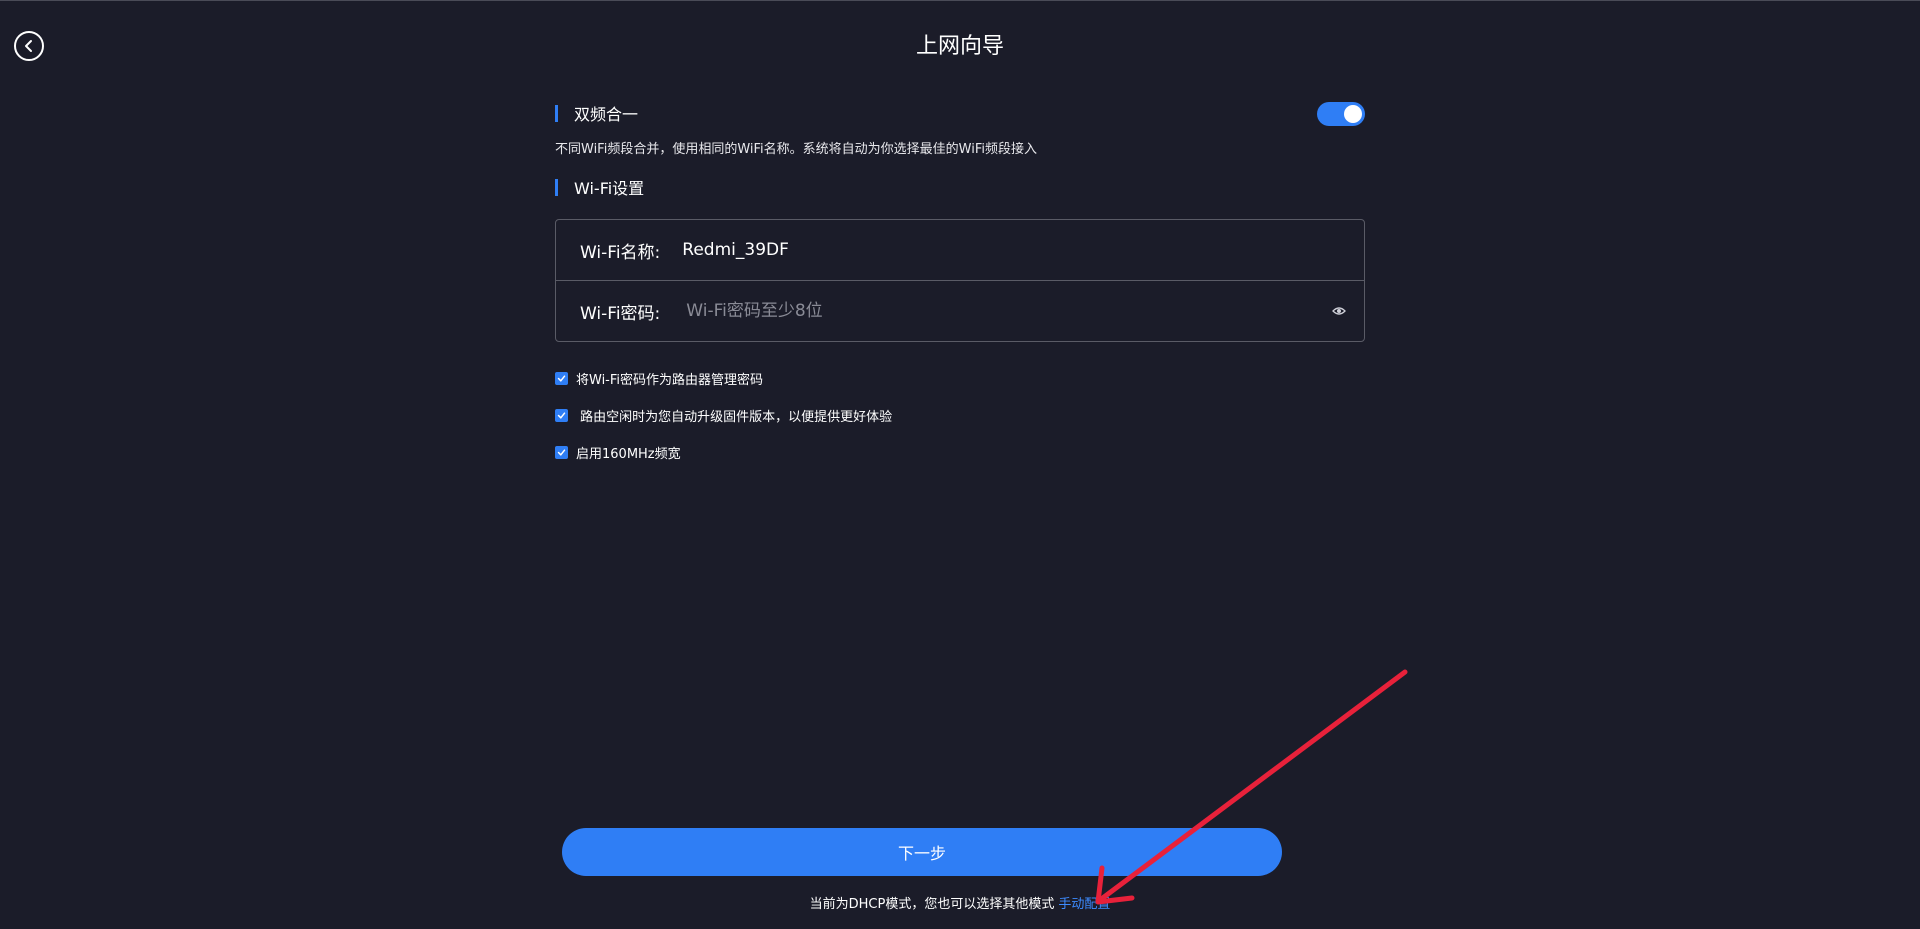 The width and height of the screenshot is (1920, 929). Describe the element at coordinates (1251, 787) in the screenshot. I see `red-annotation-arrow-icon` at that location.